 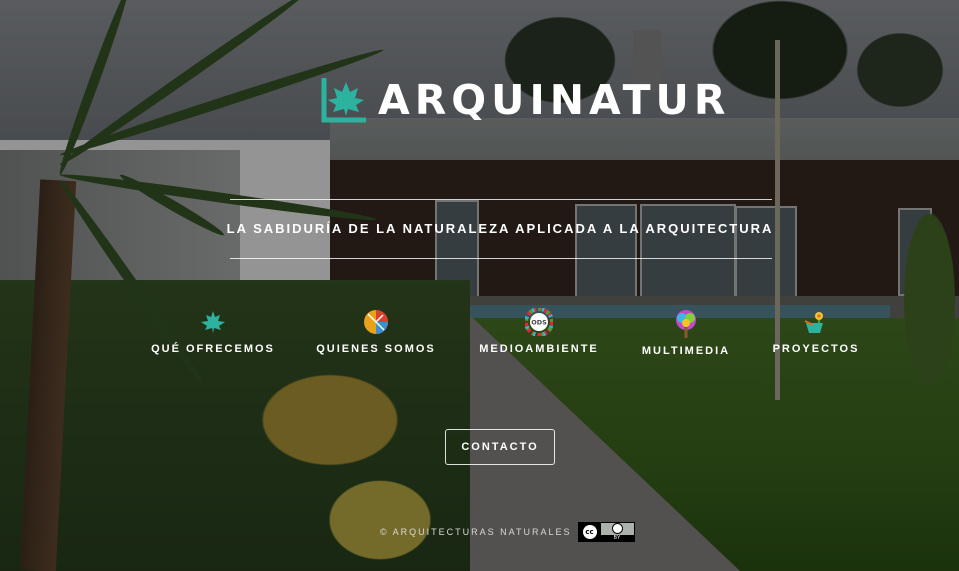 I want to click on nav-label: QUIENES SOMOS, so click(x=376, y=349).